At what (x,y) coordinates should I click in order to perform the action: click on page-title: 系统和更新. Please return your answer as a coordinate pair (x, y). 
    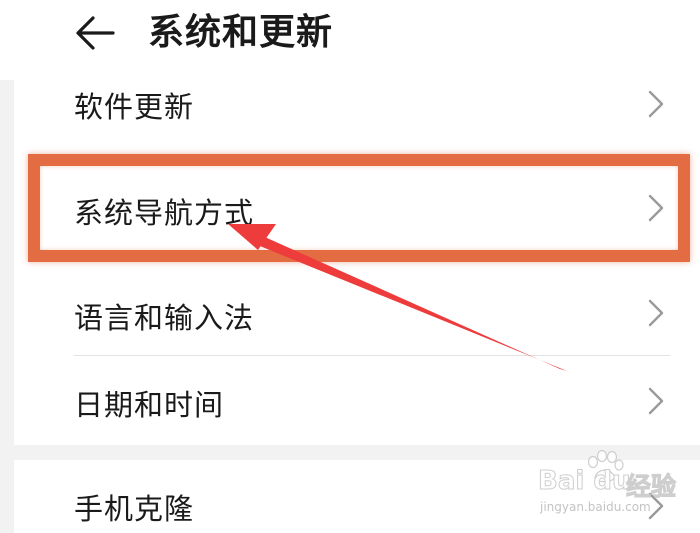
    Looking at the image, I should click on (241, 32).